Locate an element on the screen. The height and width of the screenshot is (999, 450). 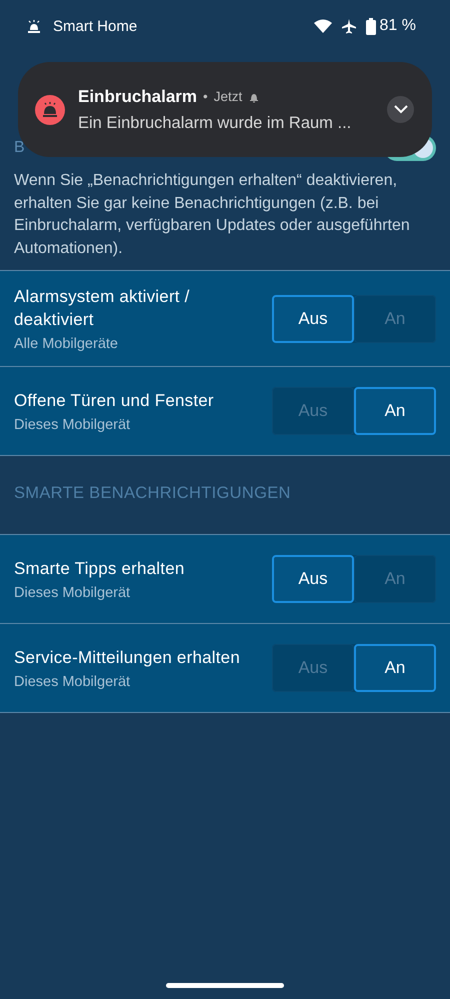
row-title: Alarmsystem aktiviert / deaktiviert is located at coordinates (102, 308).